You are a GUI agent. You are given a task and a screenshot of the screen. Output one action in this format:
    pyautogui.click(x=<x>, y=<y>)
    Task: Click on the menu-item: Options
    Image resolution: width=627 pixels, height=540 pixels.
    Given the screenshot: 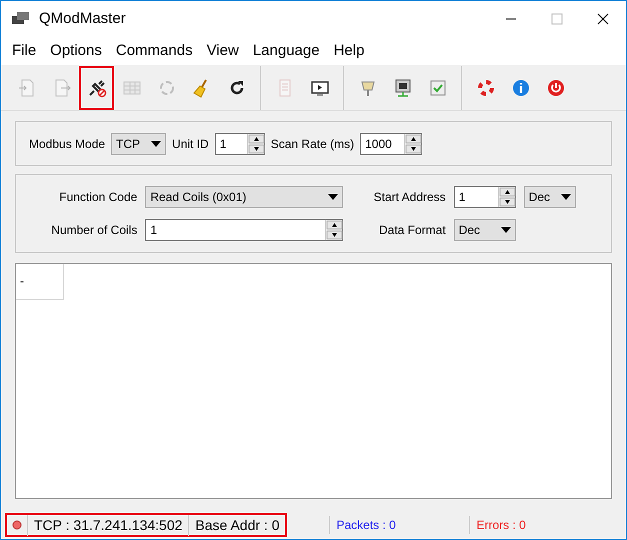 What is the action you would take?
    pyautogui.click(x=76, y=51)
    